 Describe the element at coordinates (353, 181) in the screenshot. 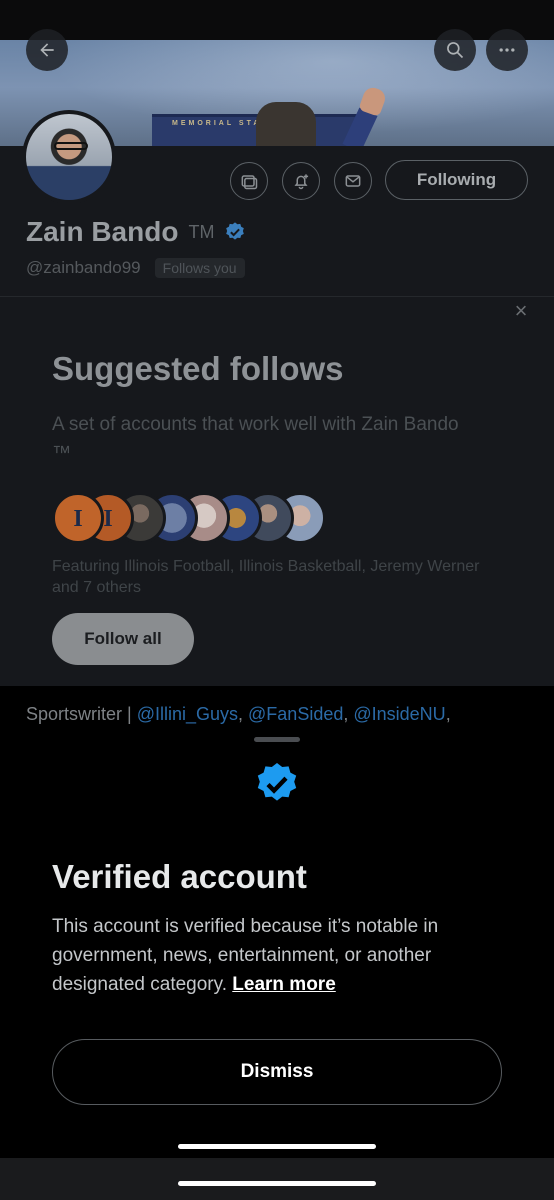

I see `envelope-icon` at that location.